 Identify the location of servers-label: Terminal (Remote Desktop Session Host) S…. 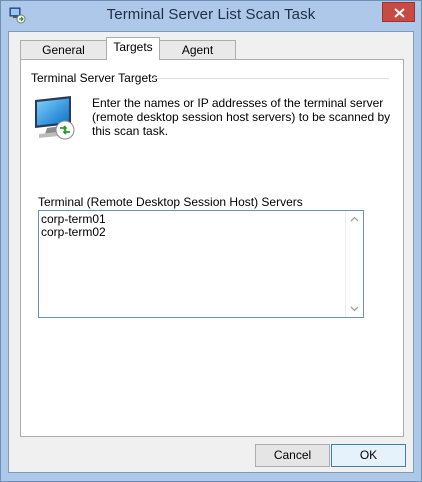
(170, 202).